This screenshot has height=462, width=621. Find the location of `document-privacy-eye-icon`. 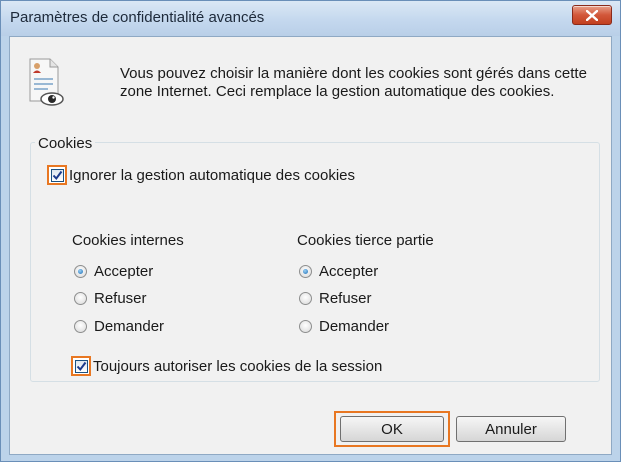

document-privacy-eye-icon is located at coordinates (46, 82).